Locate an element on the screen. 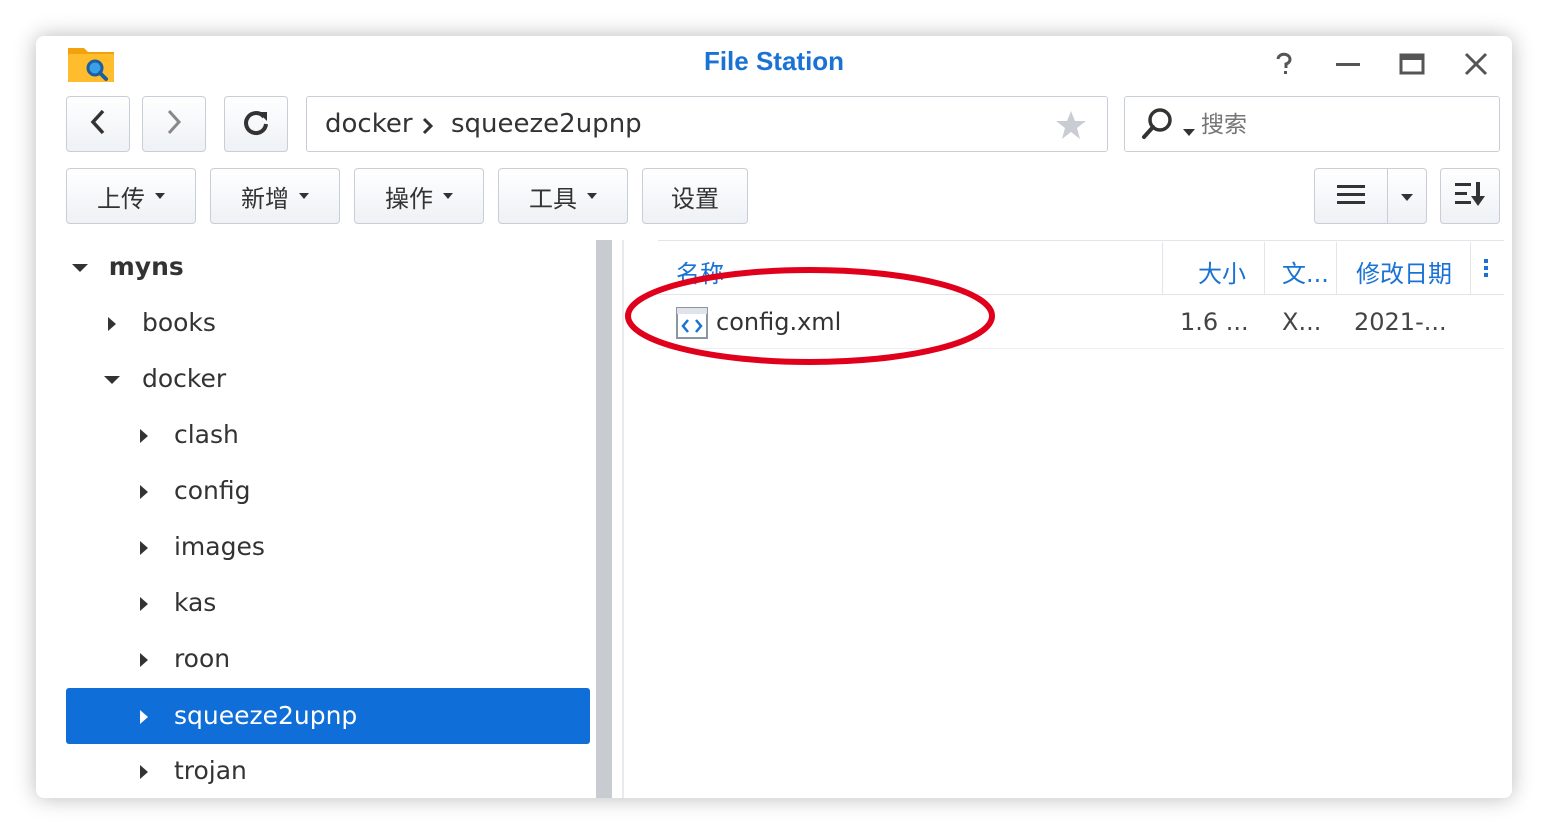 The image size is (1548, 834). tree-item-label: books is located at coordinates (178, 322).